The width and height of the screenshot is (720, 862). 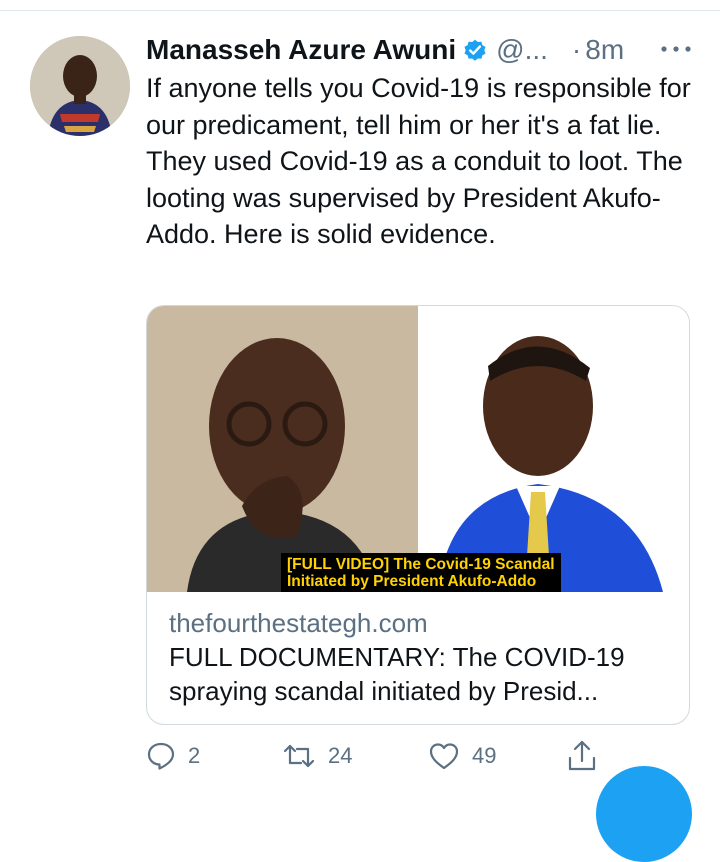 What do you see at coordinates (194, 755) in the screenshot?
I see `reply-count: 2` at bounding box center [194, 755].